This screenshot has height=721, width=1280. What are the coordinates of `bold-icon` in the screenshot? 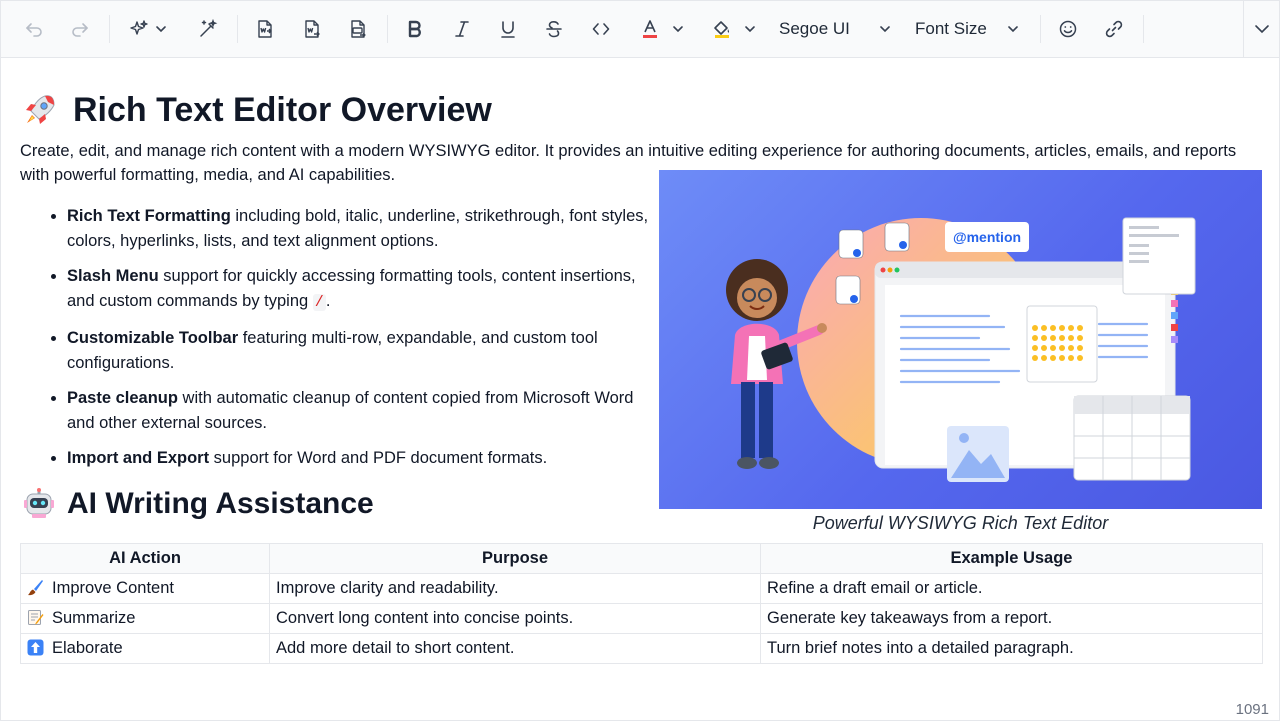 It's located at (414, 29).